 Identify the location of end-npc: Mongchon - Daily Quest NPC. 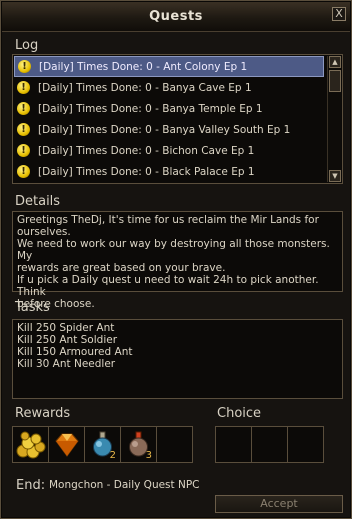
(124, 485).